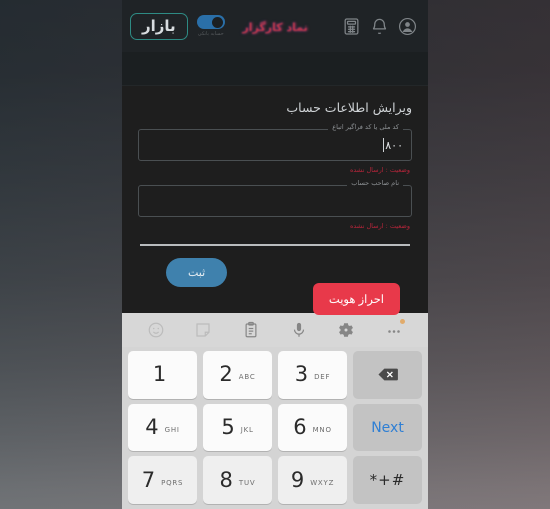 The image size is (550, 509). I want to click on key-7: 7 PQRS, so click(162, 480).